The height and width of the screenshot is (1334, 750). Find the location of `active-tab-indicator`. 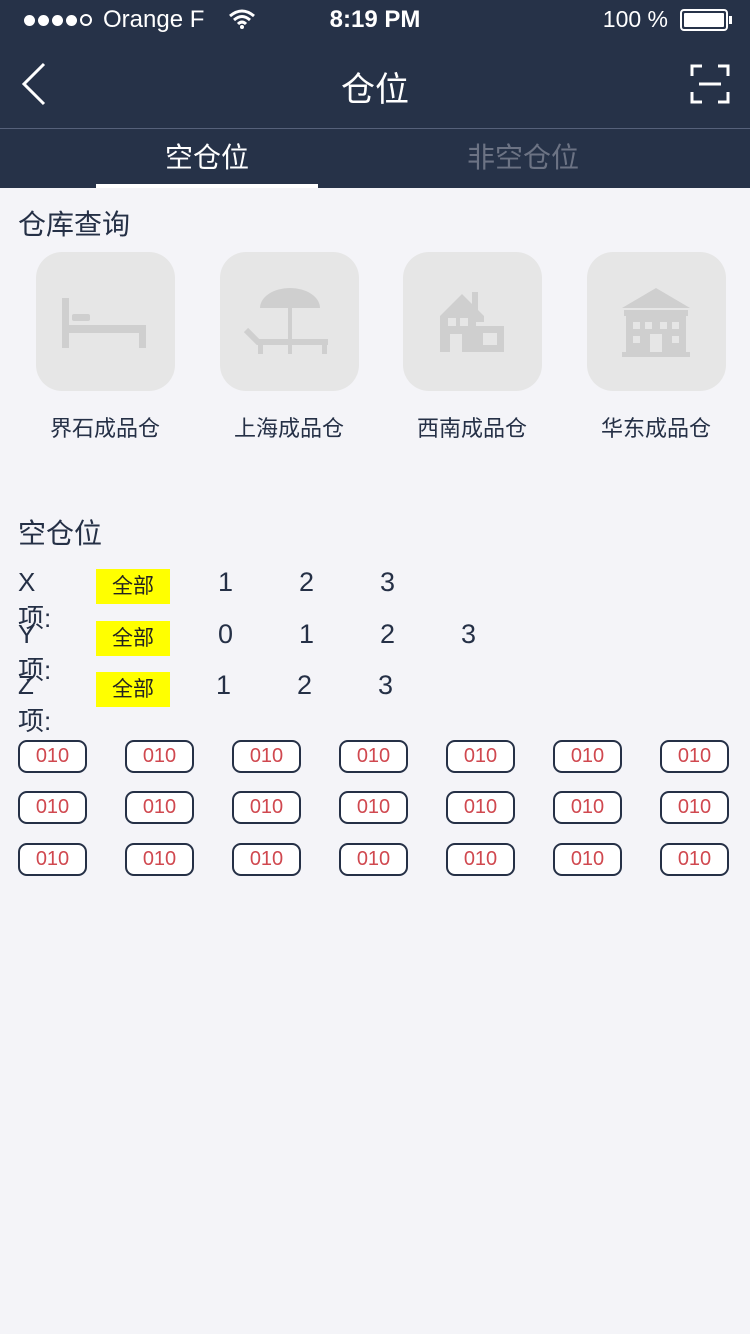

active-tab-indicator is located at coordinates (207, 186).